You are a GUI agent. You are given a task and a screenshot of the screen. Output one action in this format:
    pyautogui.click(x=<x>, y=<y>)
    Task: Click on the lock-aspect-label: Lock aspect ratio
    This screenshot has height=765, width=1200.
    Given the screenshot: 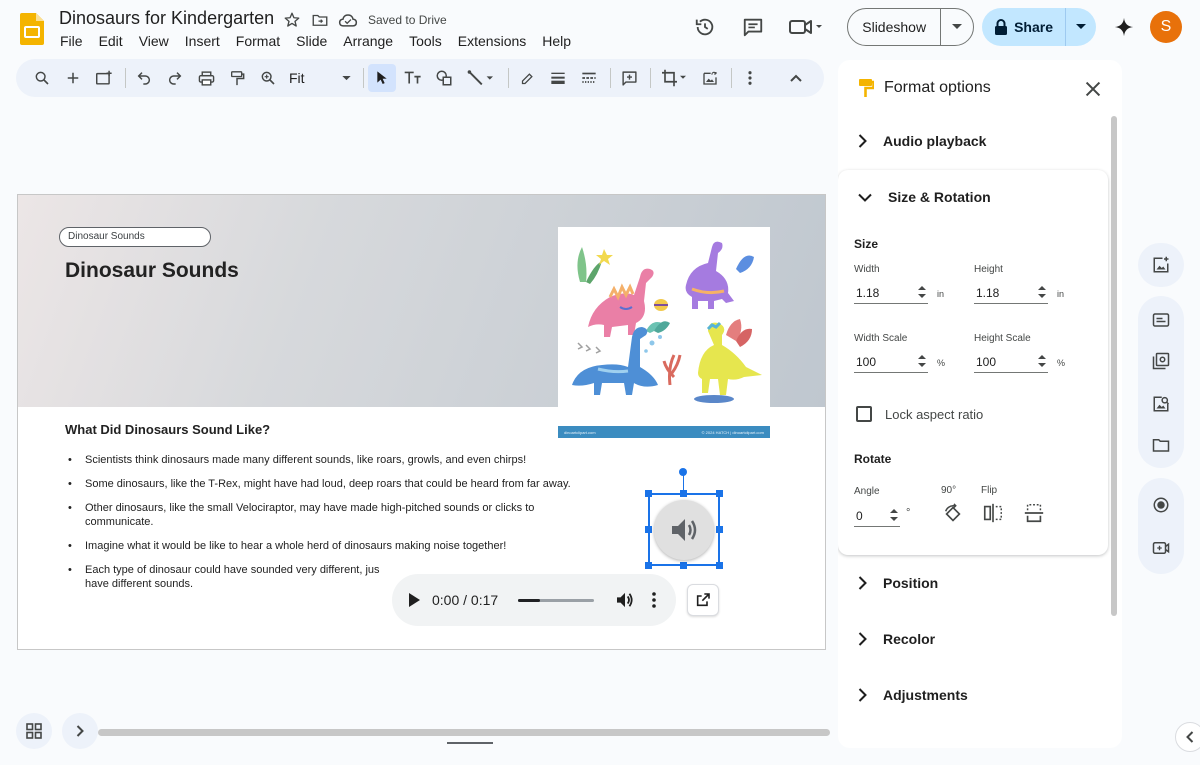 What is the action you would take?
    pyautogui.click(x=934, y=414)
    